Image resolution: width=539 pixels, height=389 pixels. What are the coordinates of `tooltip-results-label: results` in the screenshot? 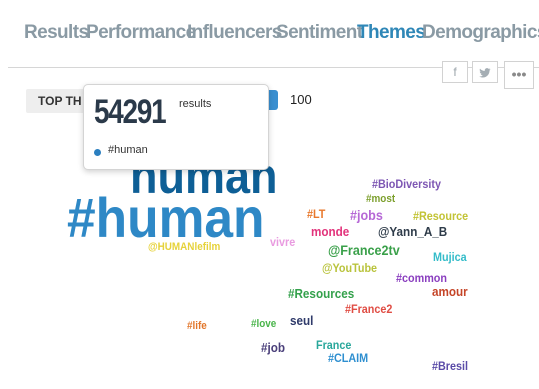 It's located at (195, 104).